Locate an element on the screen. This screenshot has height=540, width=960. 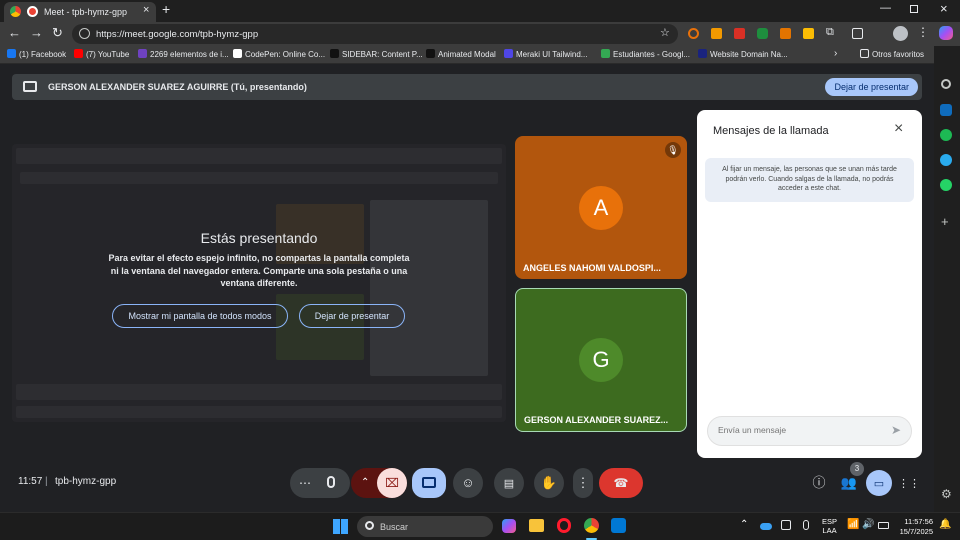
outlook-icon is located at coordinates (946, 110).